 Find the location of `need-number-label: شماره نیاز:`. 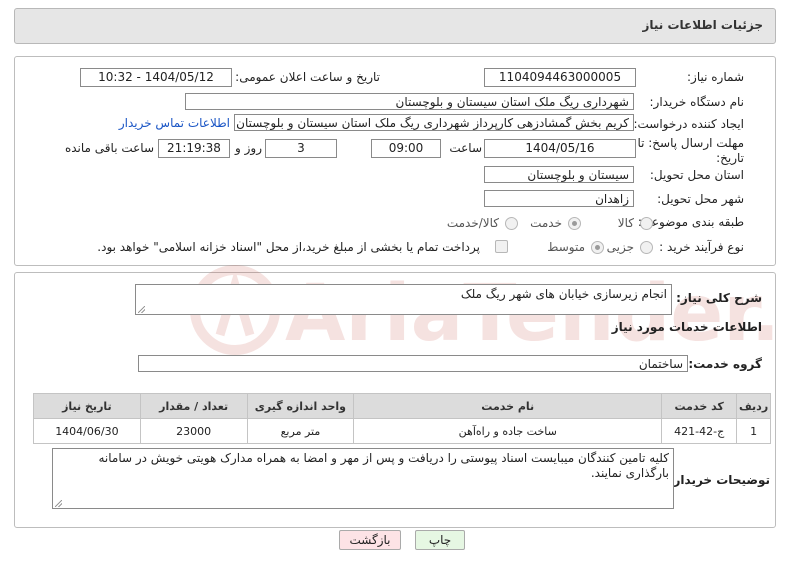

need-number-label: شماره نیاز: is located at coordinates (715, 77).